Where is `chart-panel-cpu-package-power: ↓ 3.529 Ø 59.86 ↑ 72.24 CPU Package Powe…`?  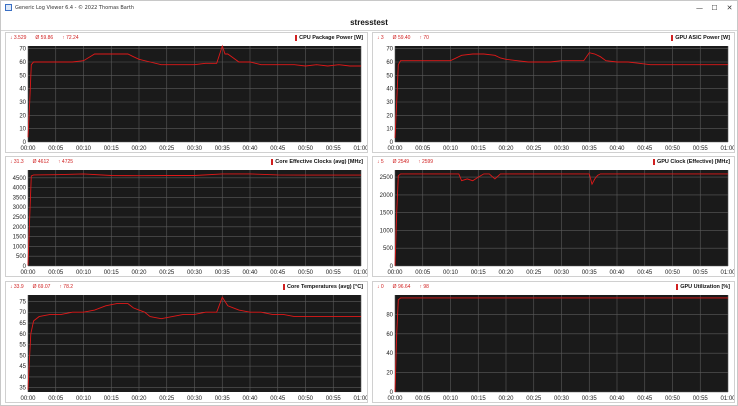
chart-panel-cpu-package-power: ↓ 3.529 Ø 59.86 ↑ 72.24 CPU Package Powe… is located at coordinates (186, 92).